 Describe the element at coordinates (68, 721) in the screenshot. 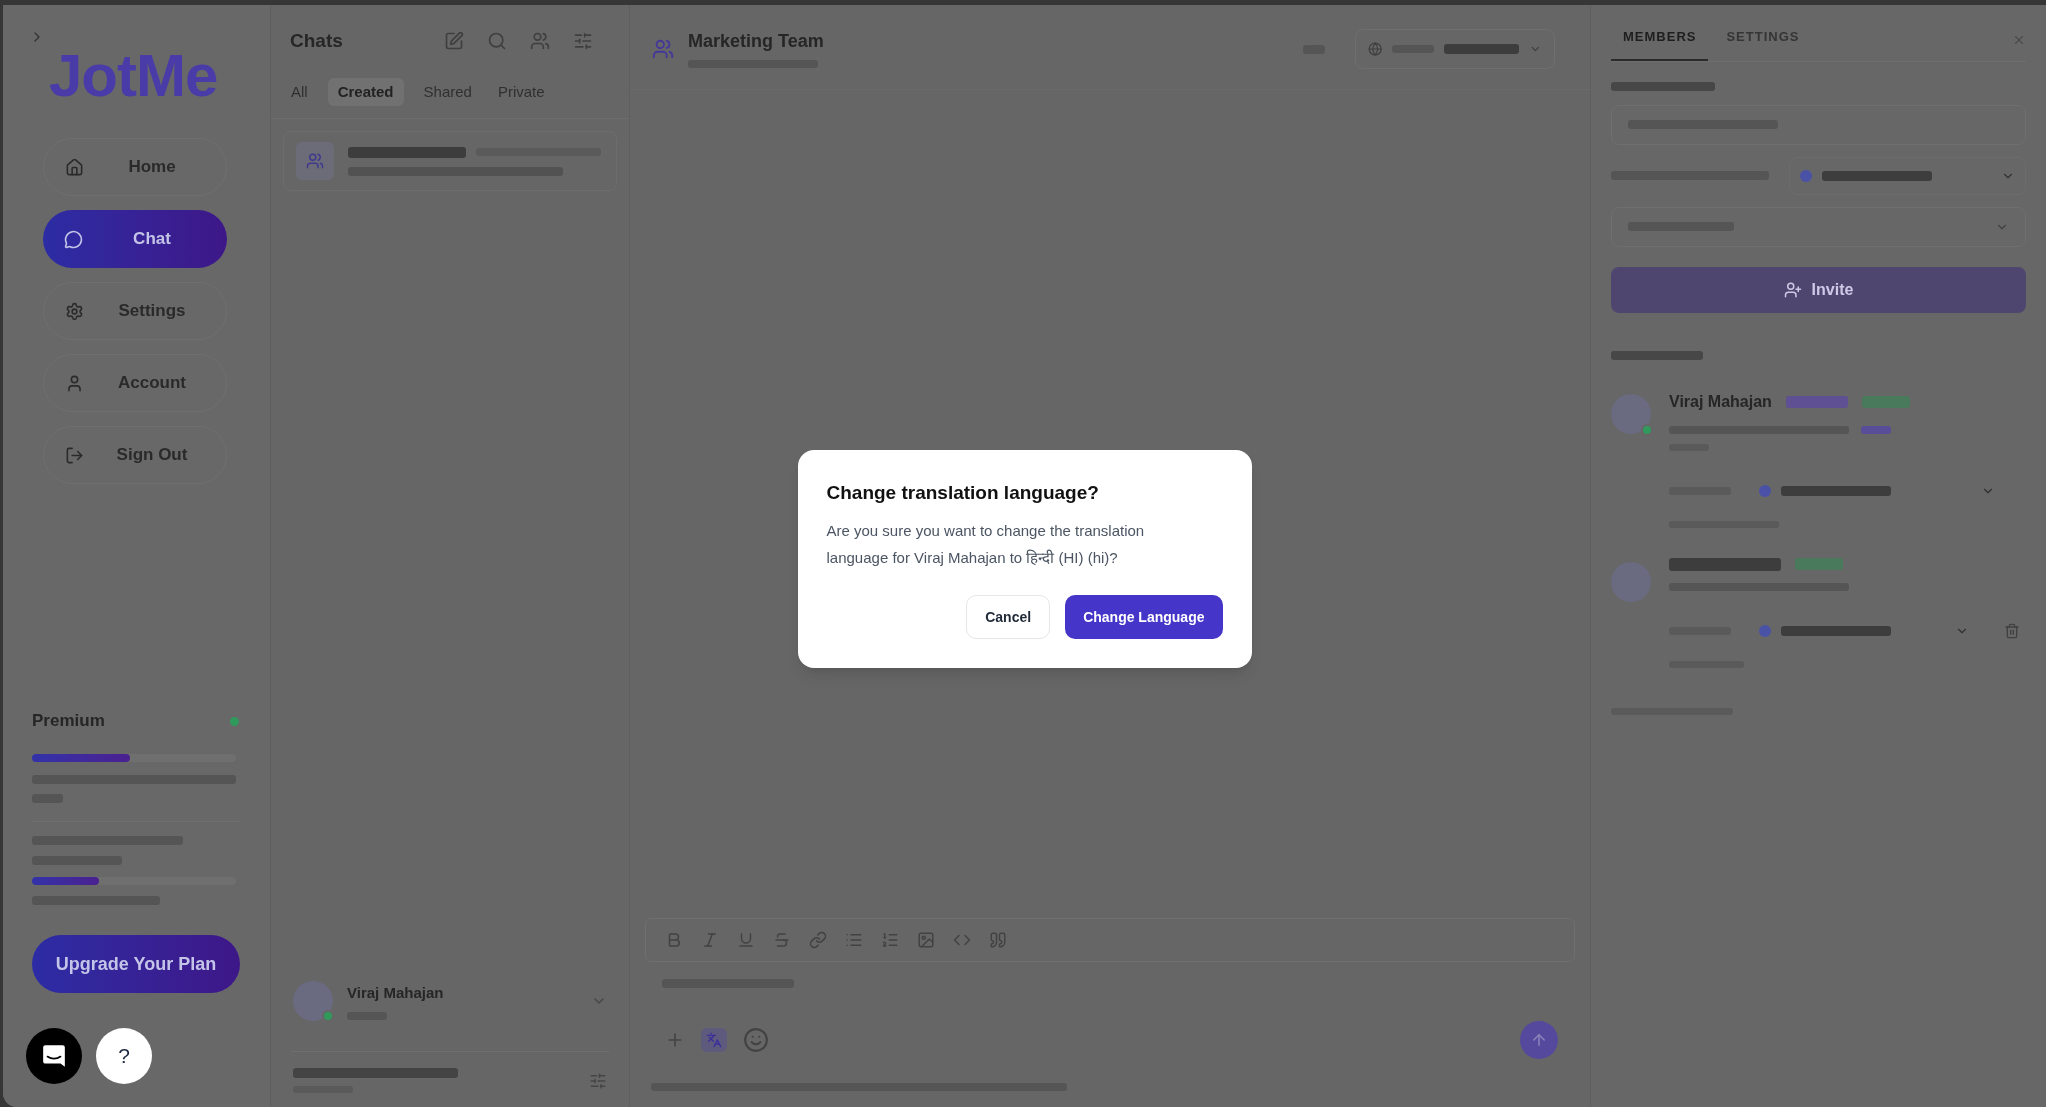

I see `plan-title: Premium` at that location.